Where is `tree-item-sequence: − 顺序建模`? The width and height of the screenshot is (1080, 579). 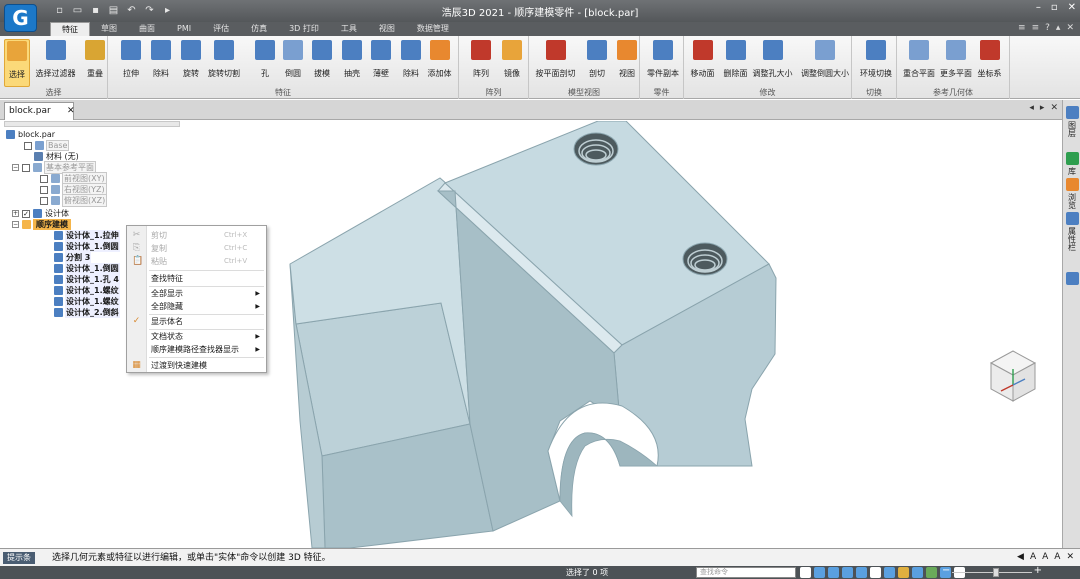 tree-item-sequence: − 顺序建模 is located at coordinates (41, 224).